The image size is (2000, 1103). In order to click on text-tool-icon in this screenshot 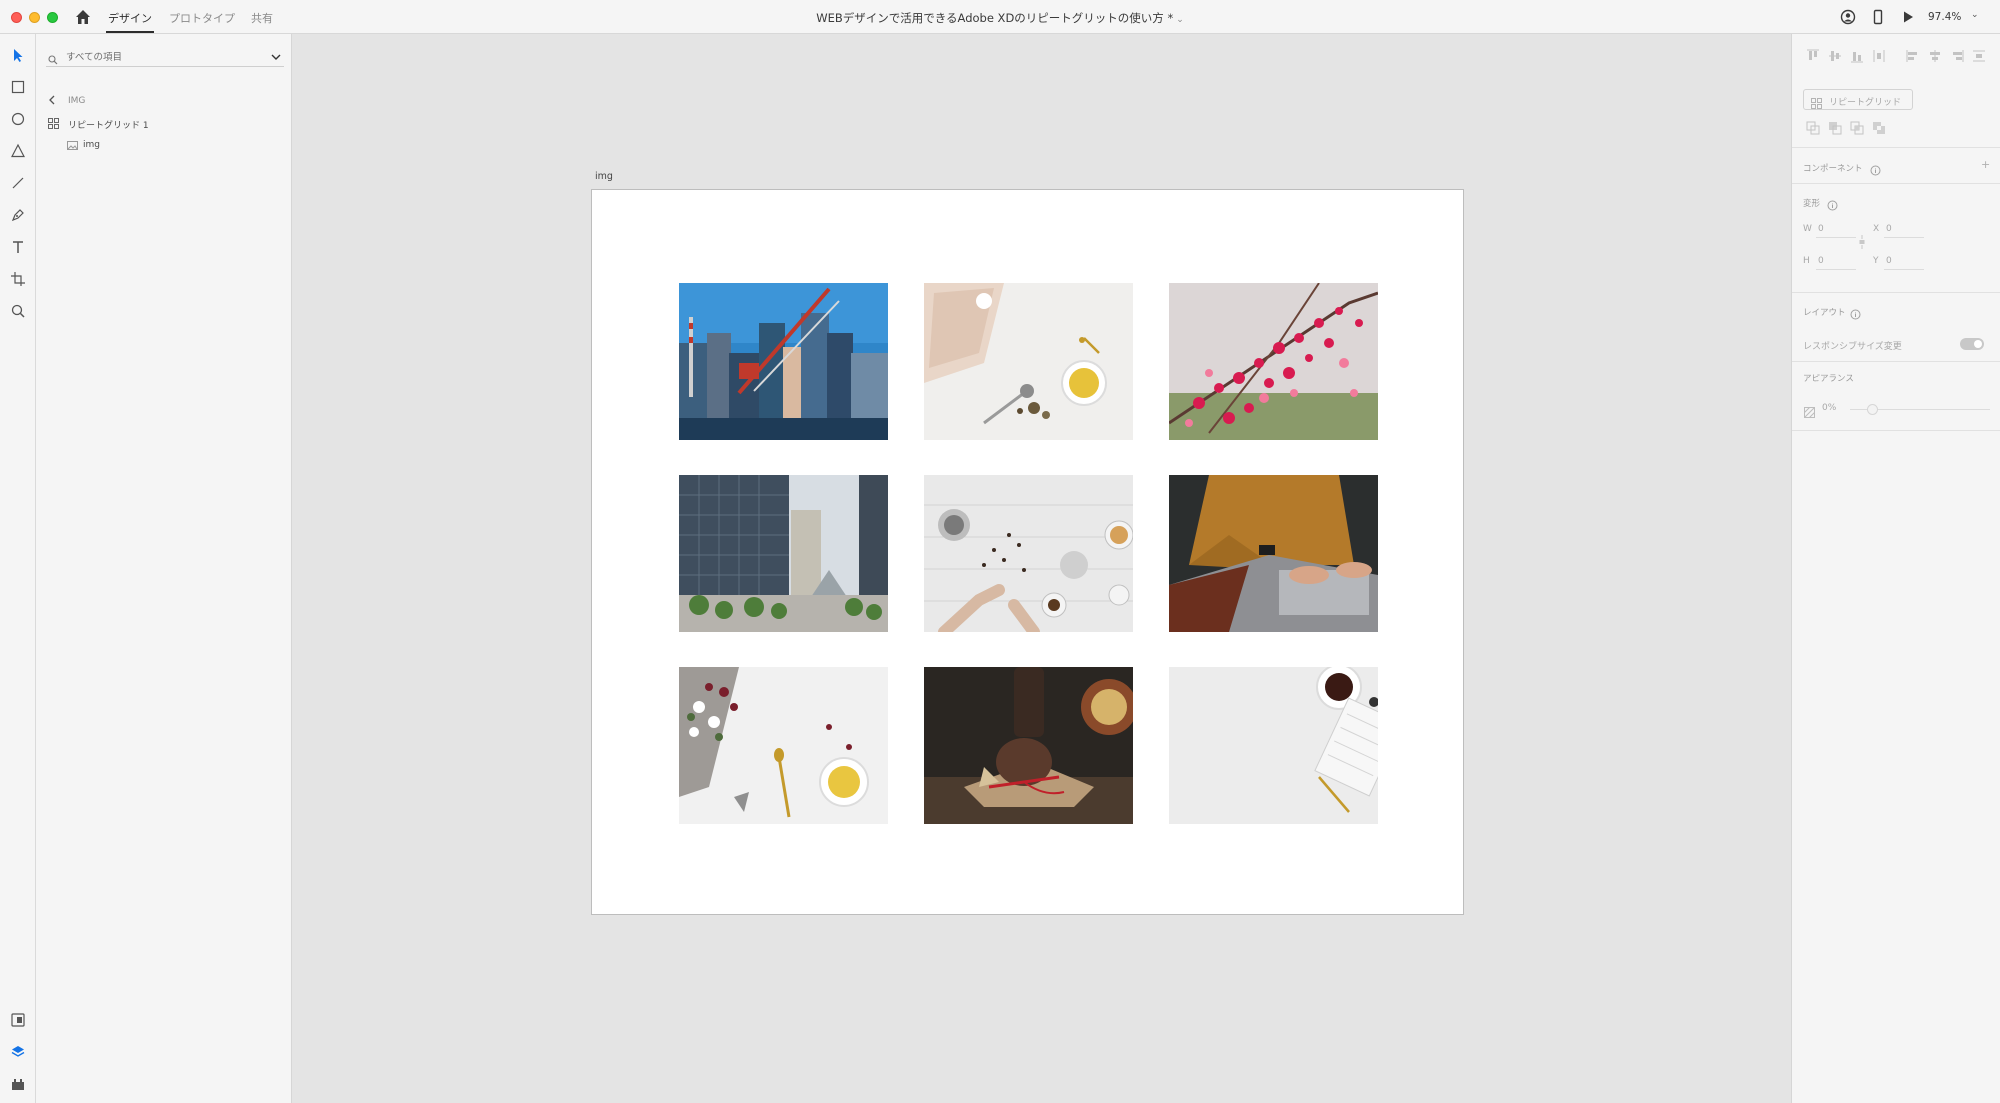, I will do `click(18, 247)`.